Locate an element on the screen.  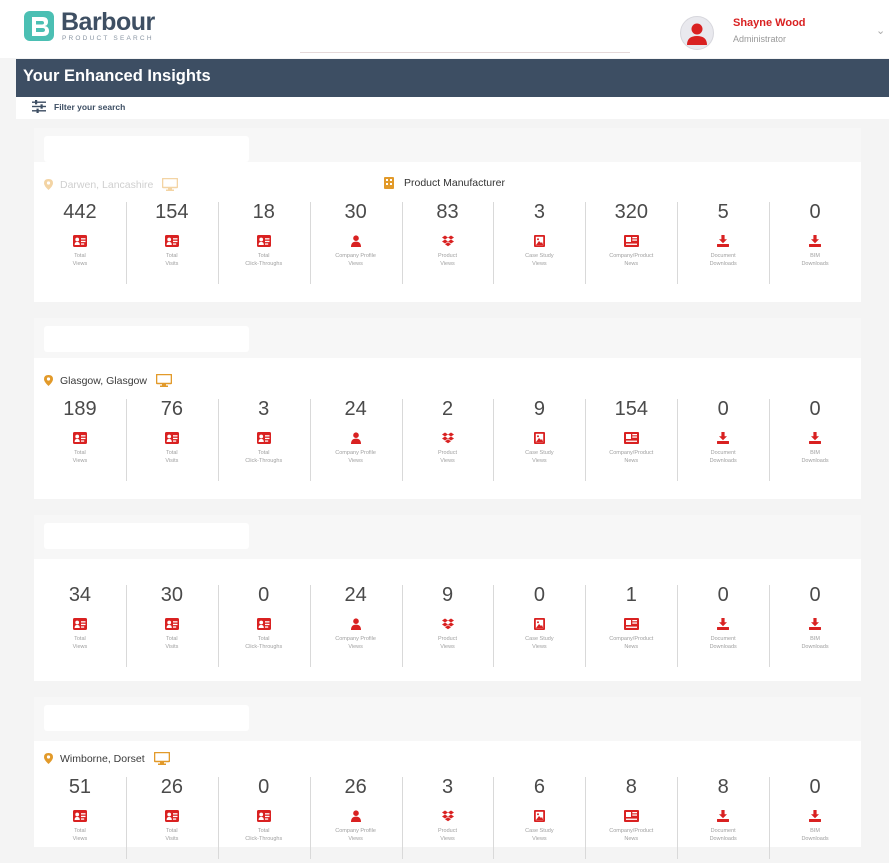
stat-case-study-views: 0 Case Study Views is located at coordinates (539, 626).